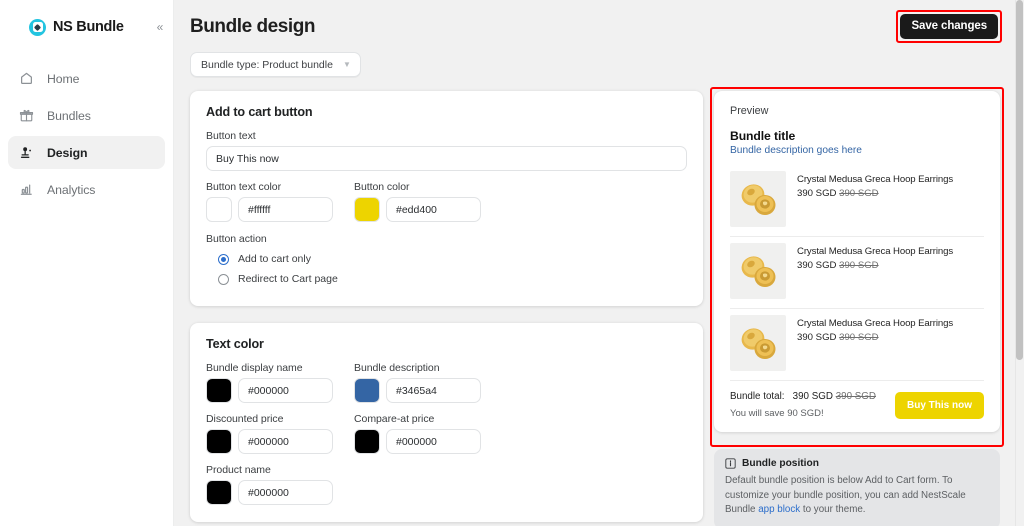  Describe the element at coordinates (367, 209) in the screenshot. I see `button-color-swatch` at that location.